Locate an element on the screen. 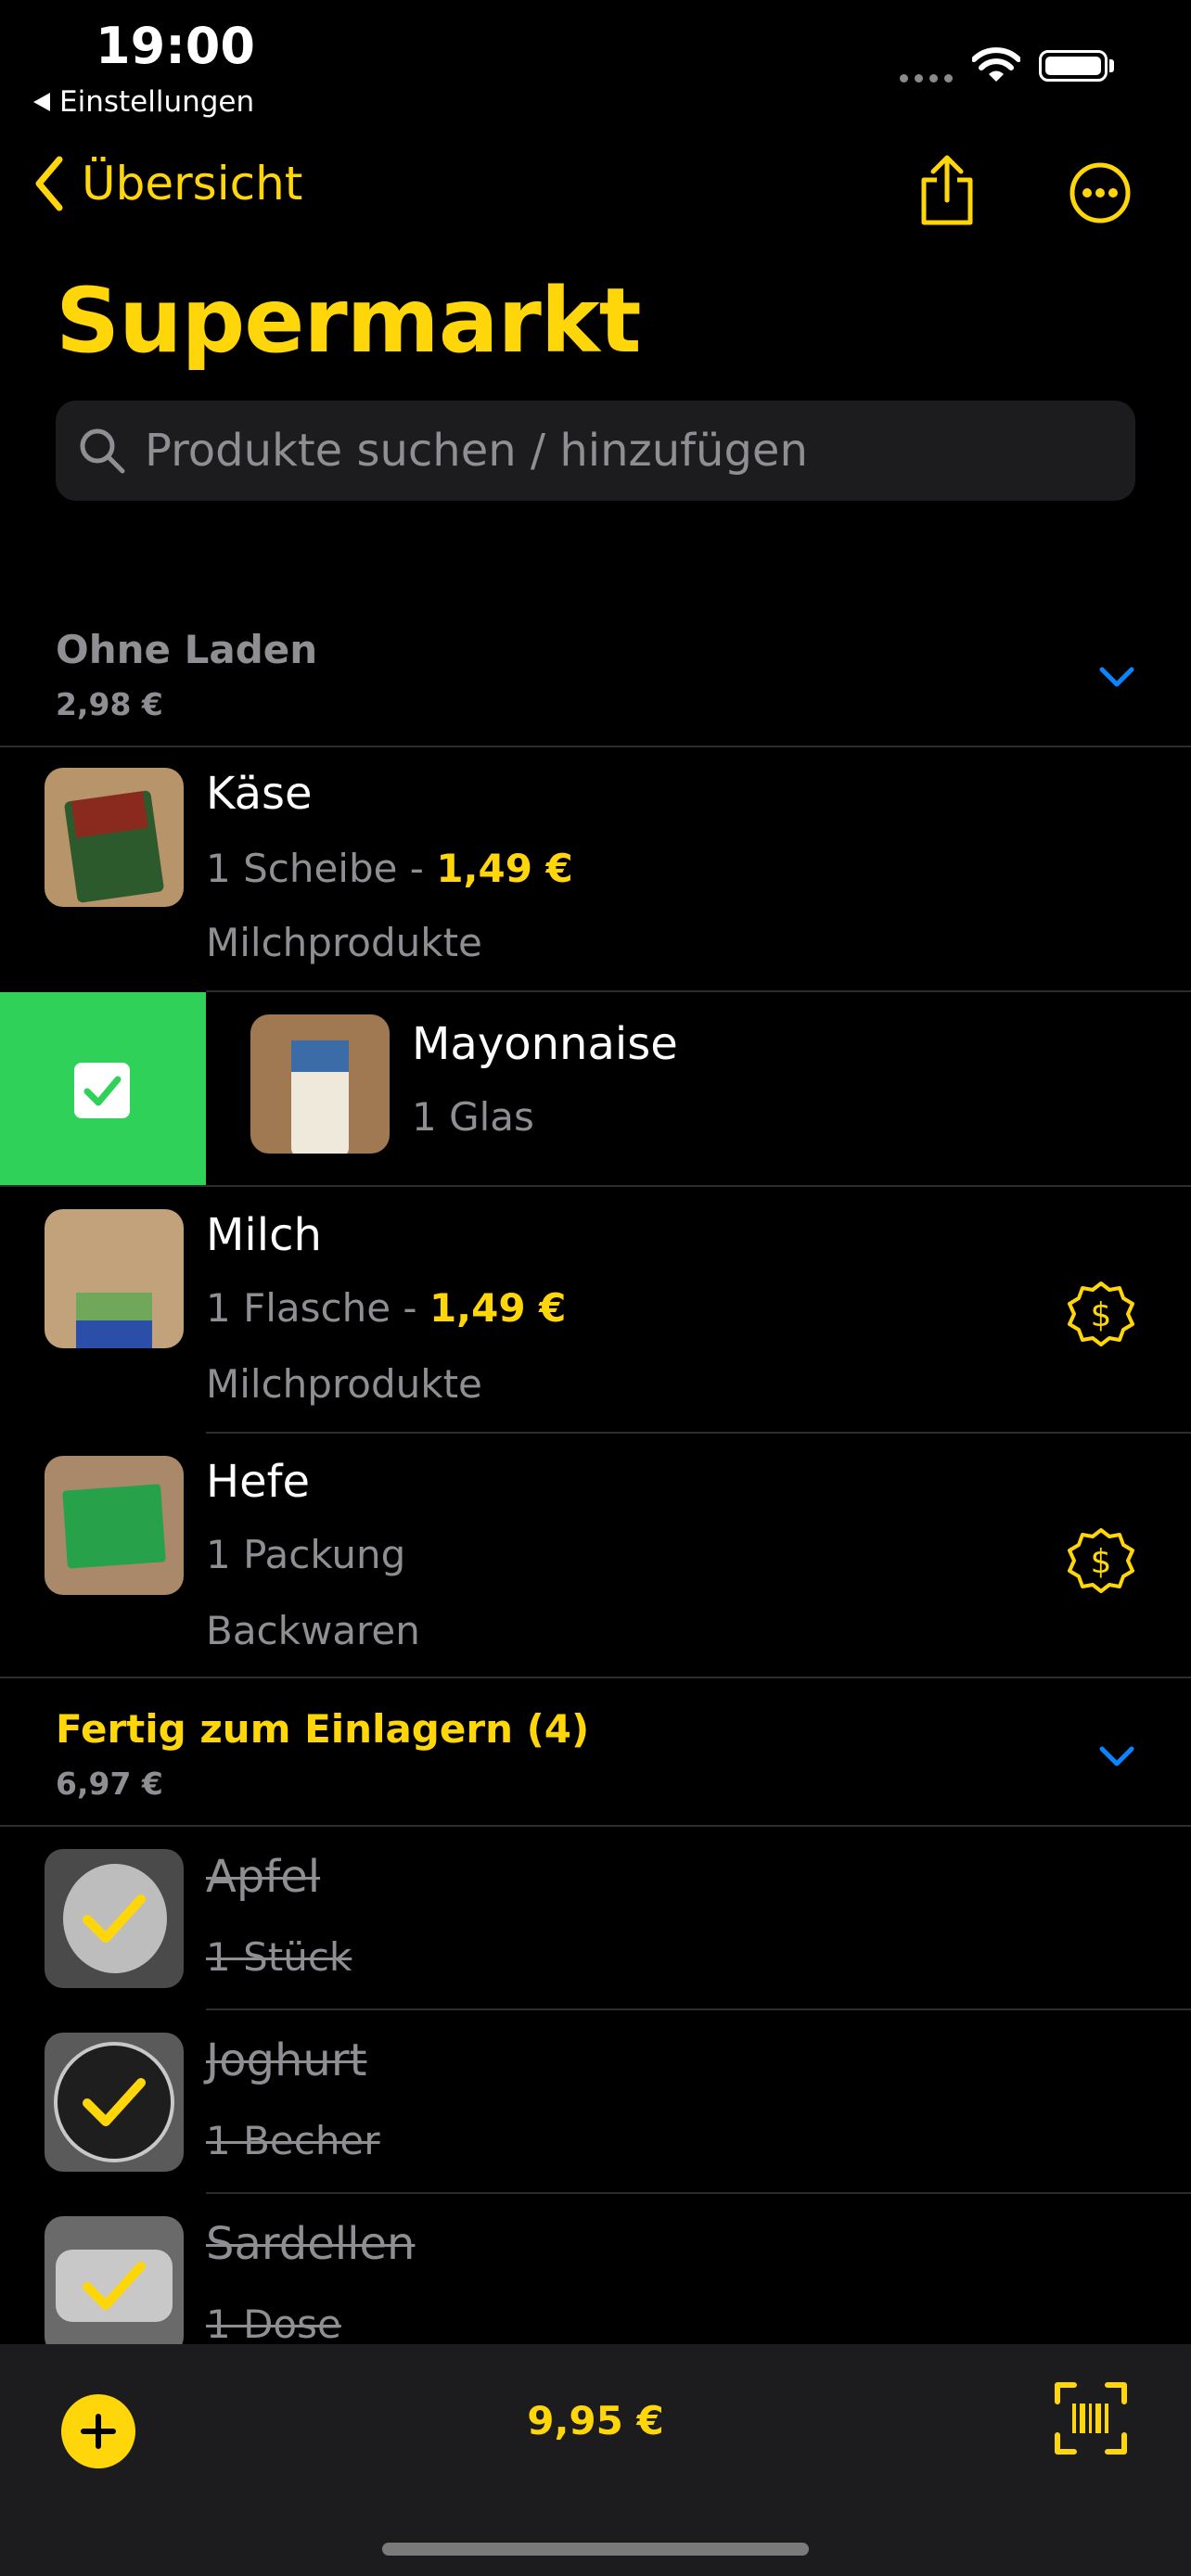 The image size is (1191, 2576). item-name: Milch is located at coordinates (264, 1235).